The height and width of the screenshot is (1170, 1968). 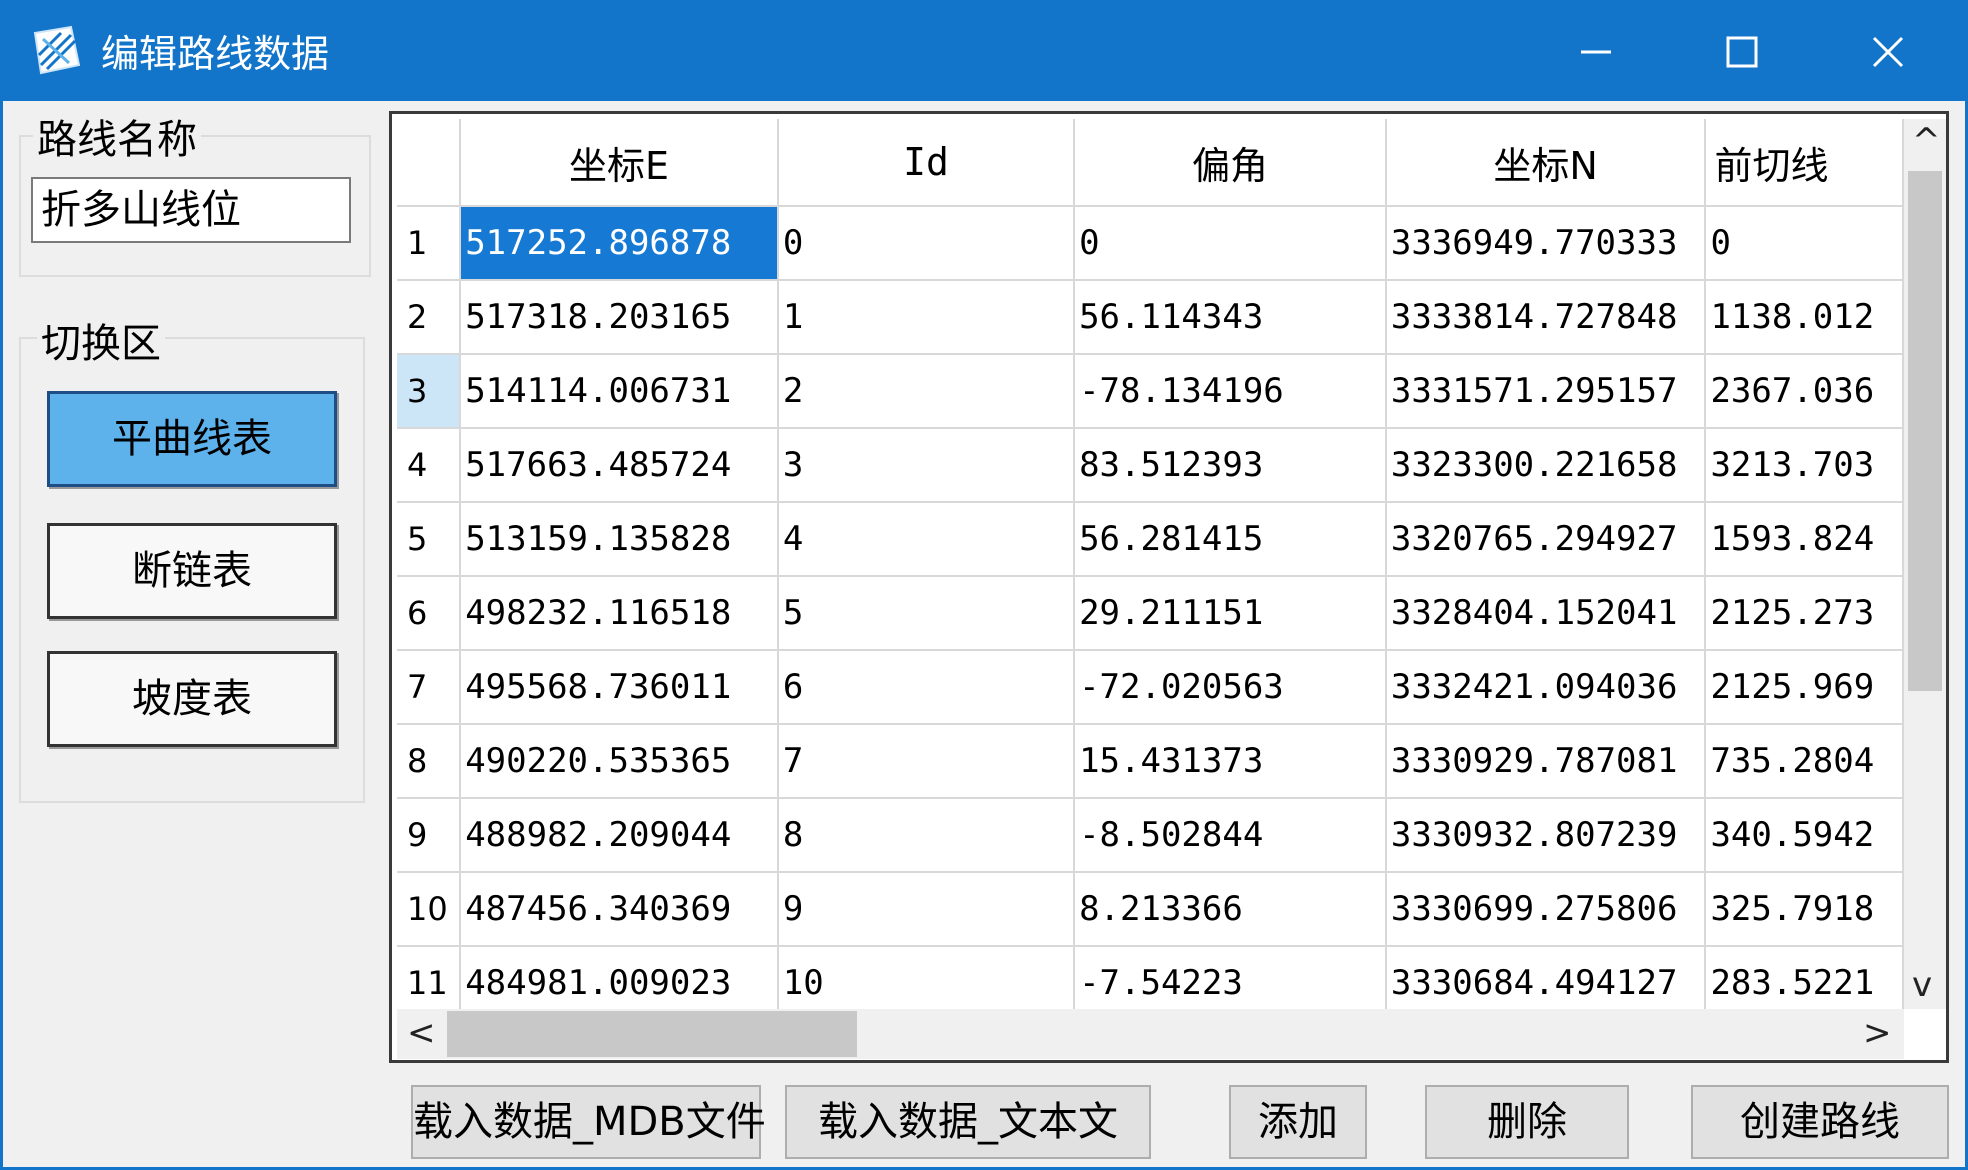 I want to click on route-name-input: 折多山线位, so click(x=191, y=210).